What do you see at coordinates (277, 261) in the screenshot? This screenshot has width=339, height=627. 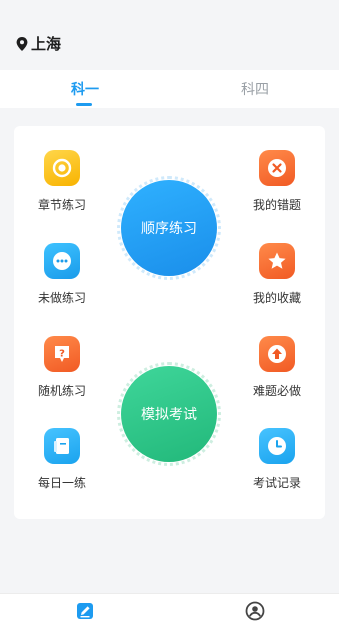 I see `star-icon` at bounding box center [277, 261].